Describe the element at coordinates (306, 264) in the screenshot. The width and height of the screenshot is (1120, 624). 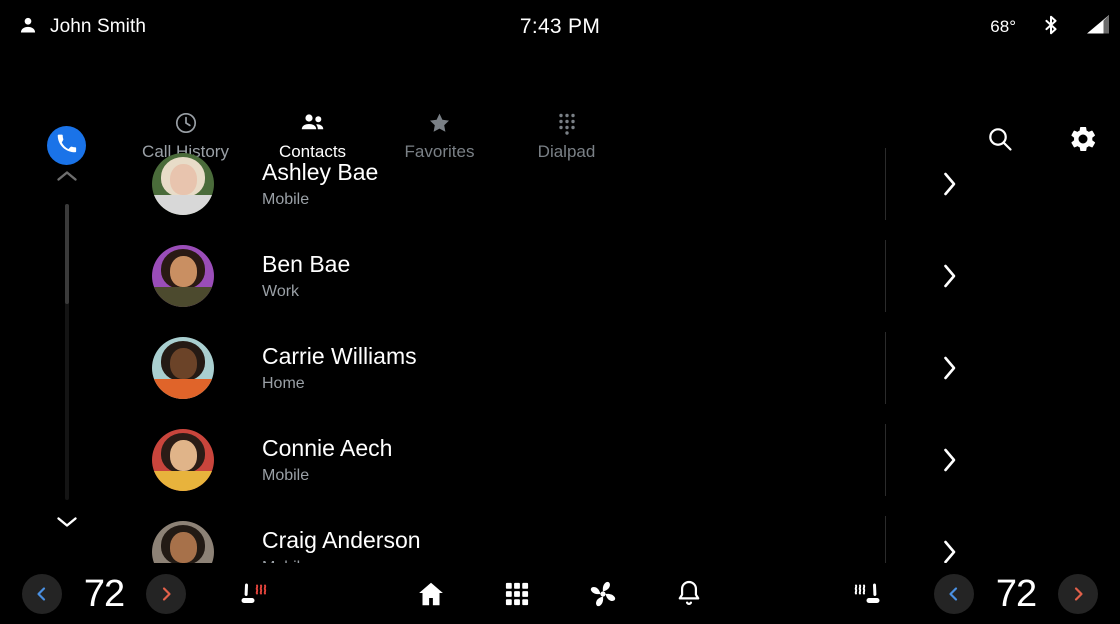
I see `contact-name: Ben Bae` at that location.